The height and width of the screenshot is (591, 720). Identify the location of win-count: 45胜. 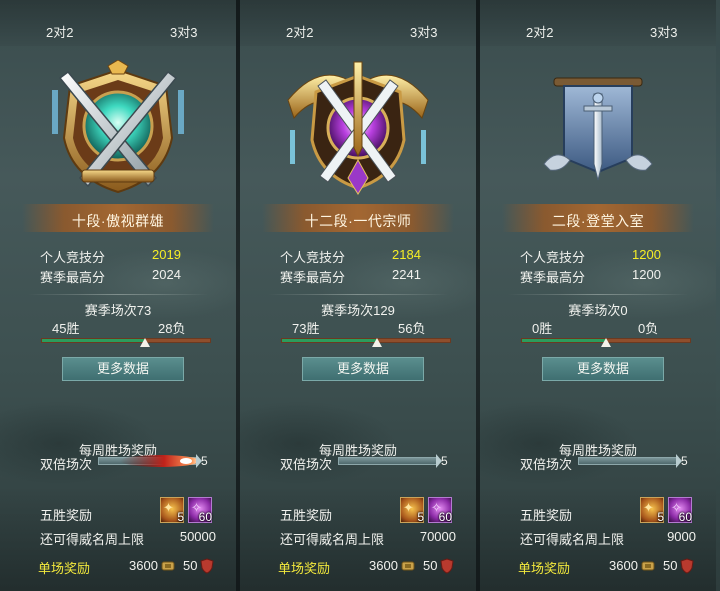
(66, 328).